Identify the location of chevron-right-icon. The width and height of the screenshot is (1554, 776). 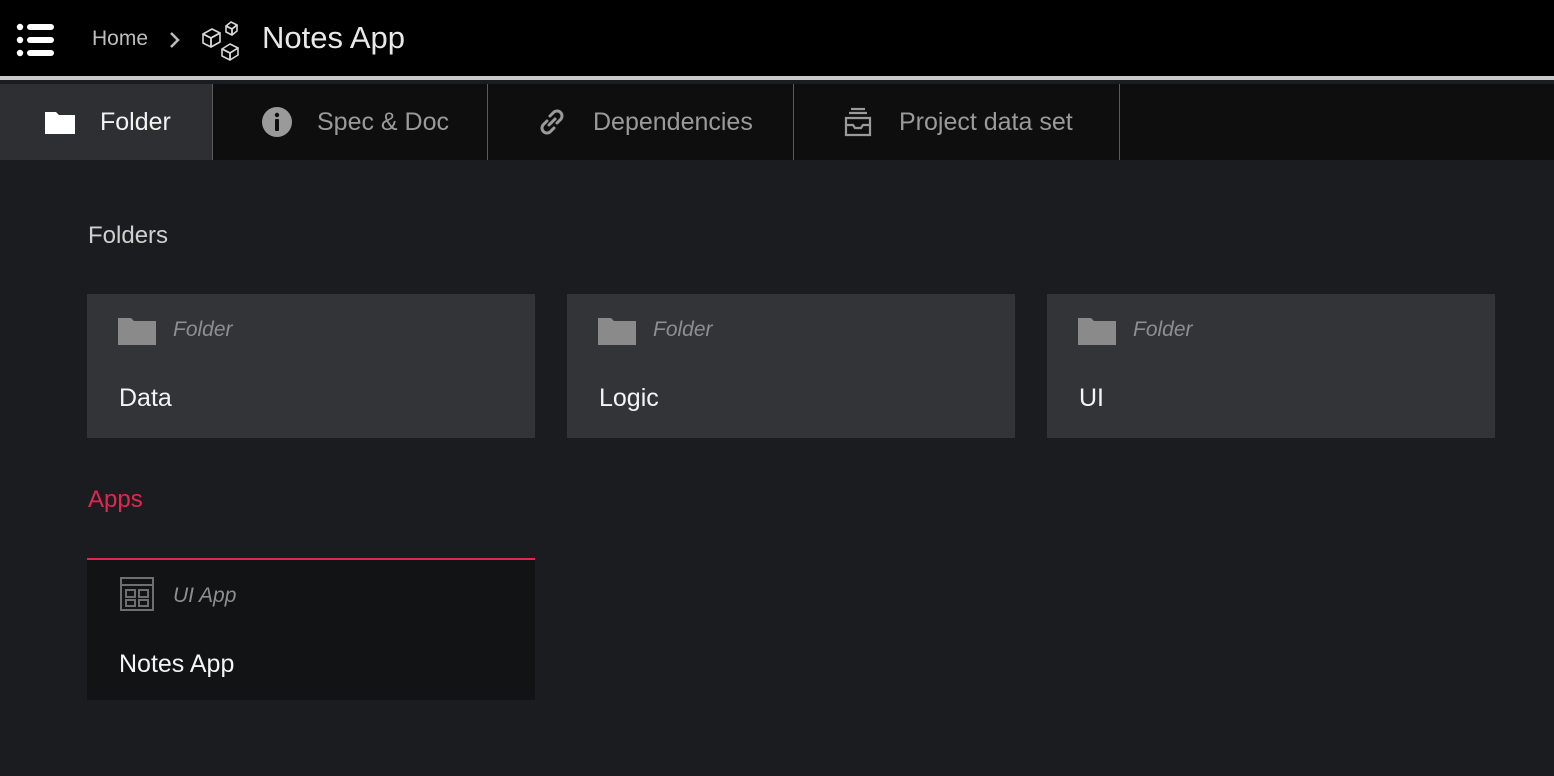
(175, 40).